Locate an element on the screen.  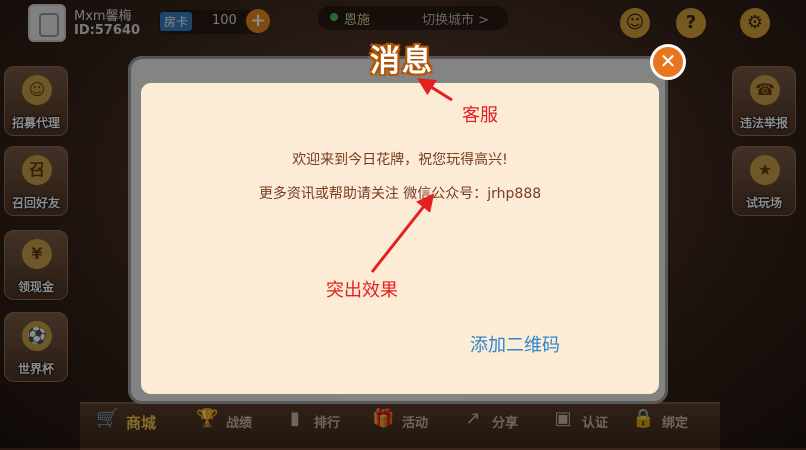
welcome-message: 欢迎来到今日花牌，祝您玩得高兴! is located at coordinates (400, 160).